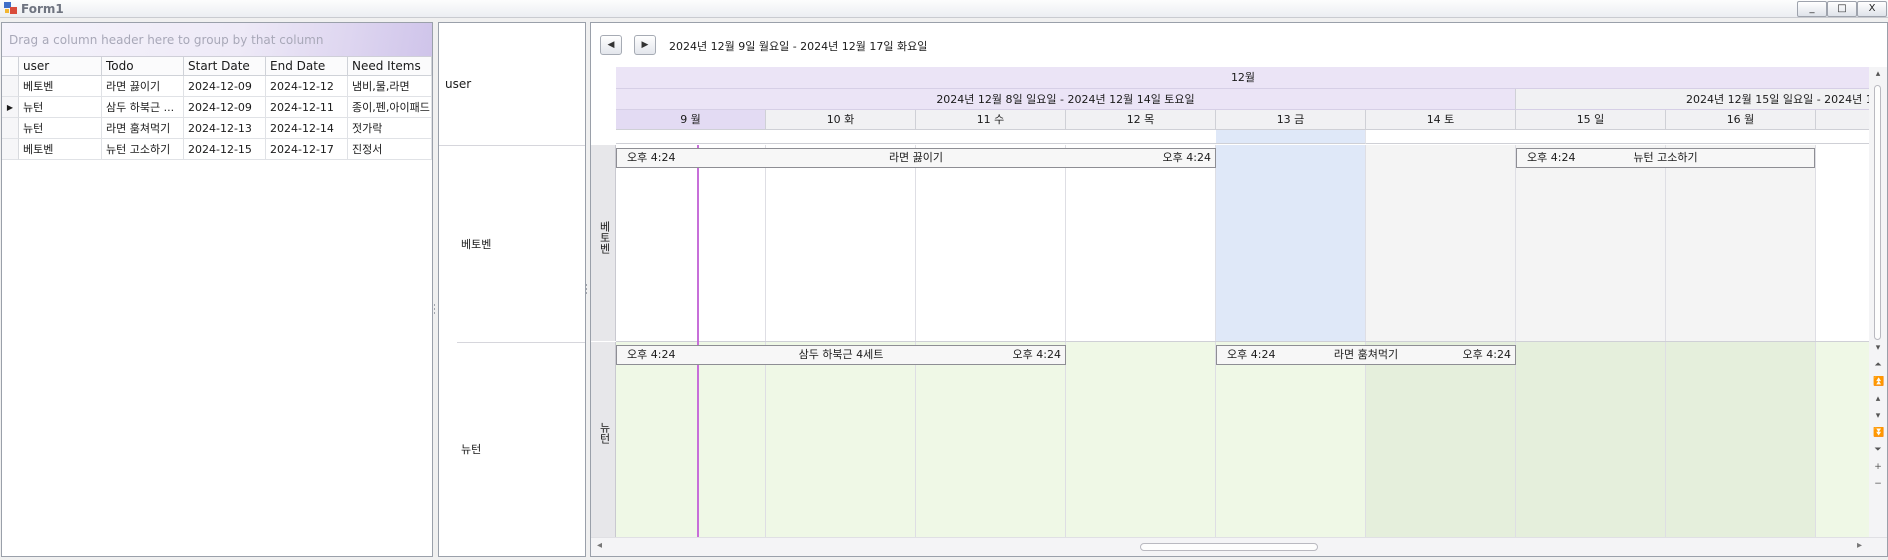 The width and height of the screenshot is (1888, 560). What do you see at coordinates (1878, 74) in the screenshot?
I see `scroll-up-icon: ▴` at bounding box center [1878, 74].